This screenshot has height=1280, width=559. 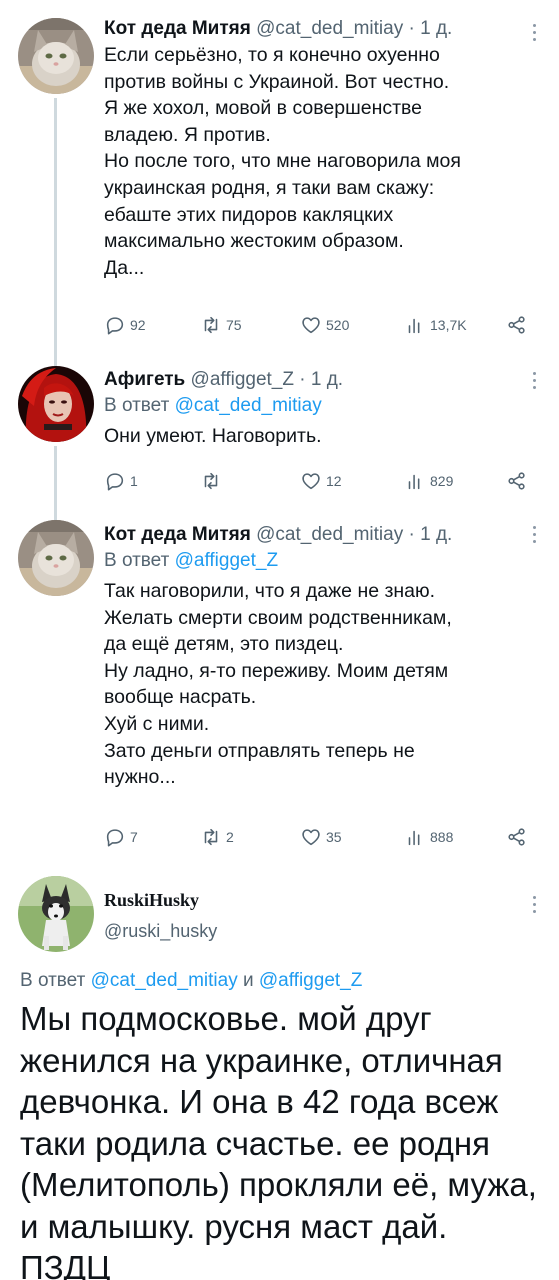 I want to click on author-name: RuskiHusky, so click(x=160, y=900).